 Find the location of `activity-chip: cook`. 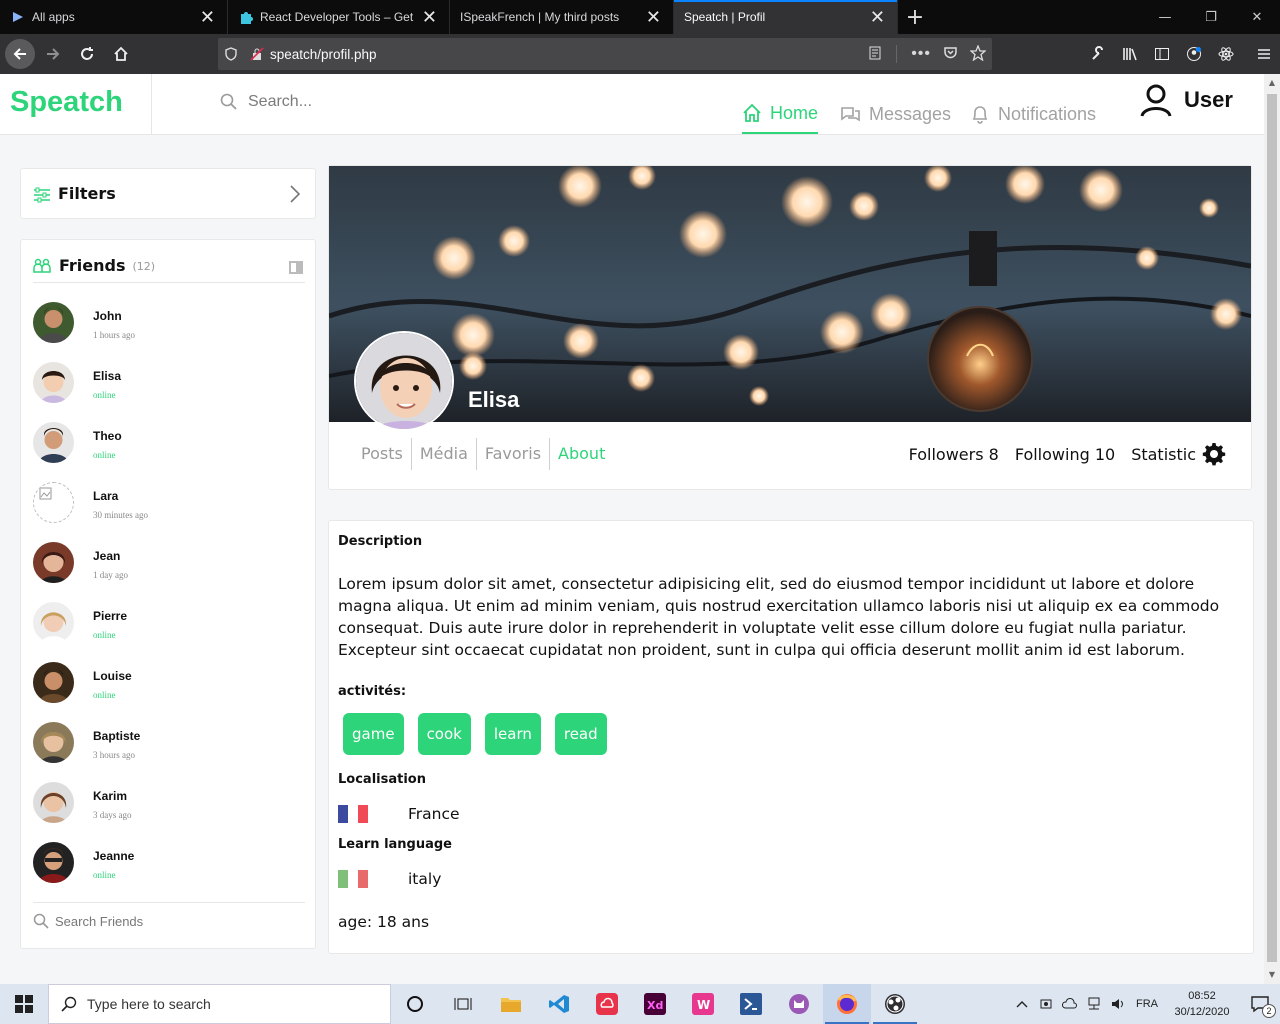

activity-chip: cook is located at coordinates (444, 734).